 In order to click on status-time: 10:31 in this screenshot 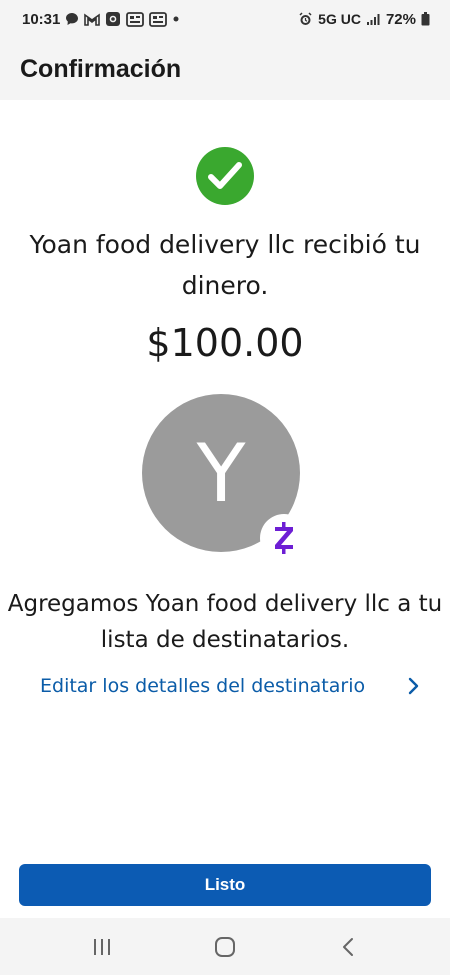, I will do `click(41, 19)`.